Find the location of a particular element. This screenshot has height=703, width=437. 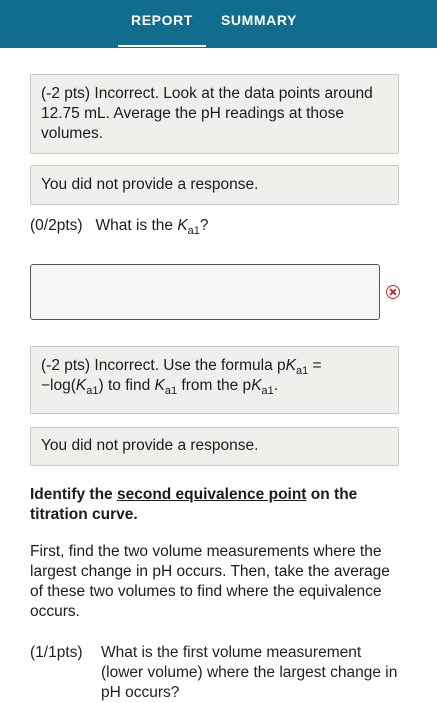

heading-text: Identify the is located at coordinates (73, 494).